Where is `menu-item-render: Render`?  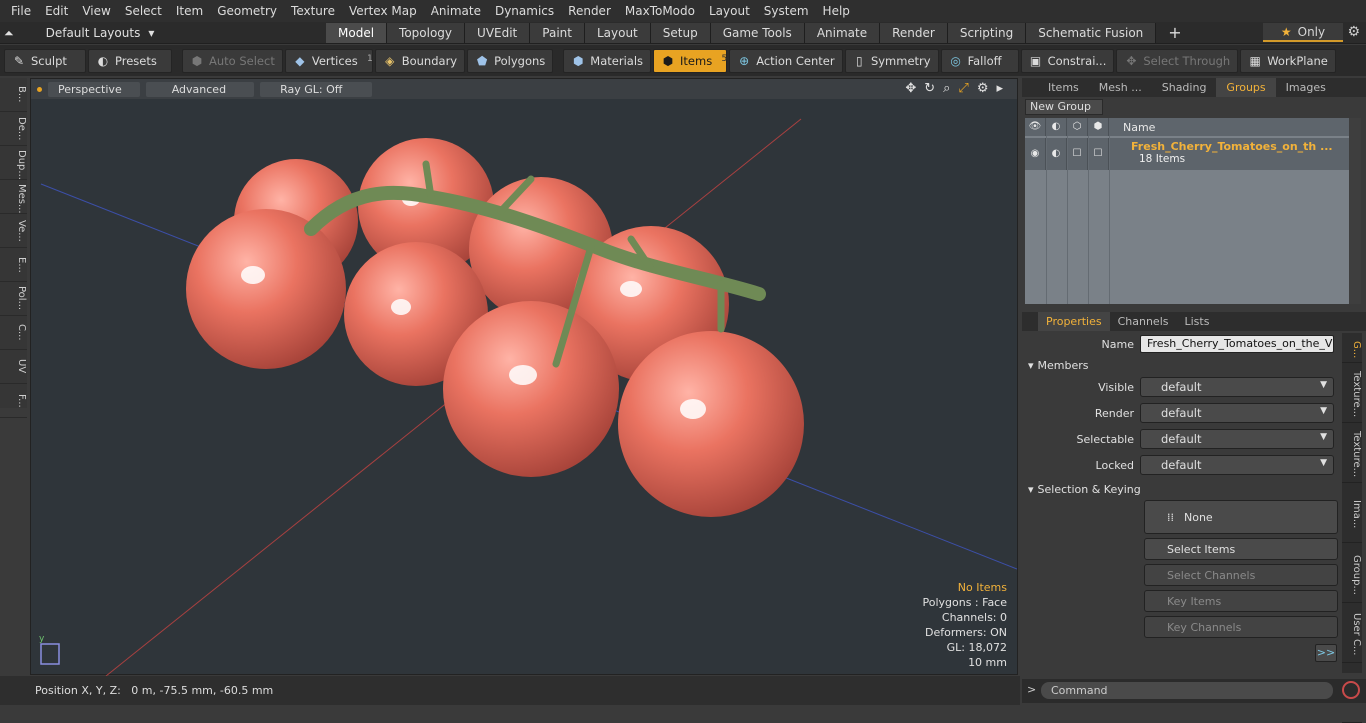
menu-item-render: Render is located at coordinates (589, 11).